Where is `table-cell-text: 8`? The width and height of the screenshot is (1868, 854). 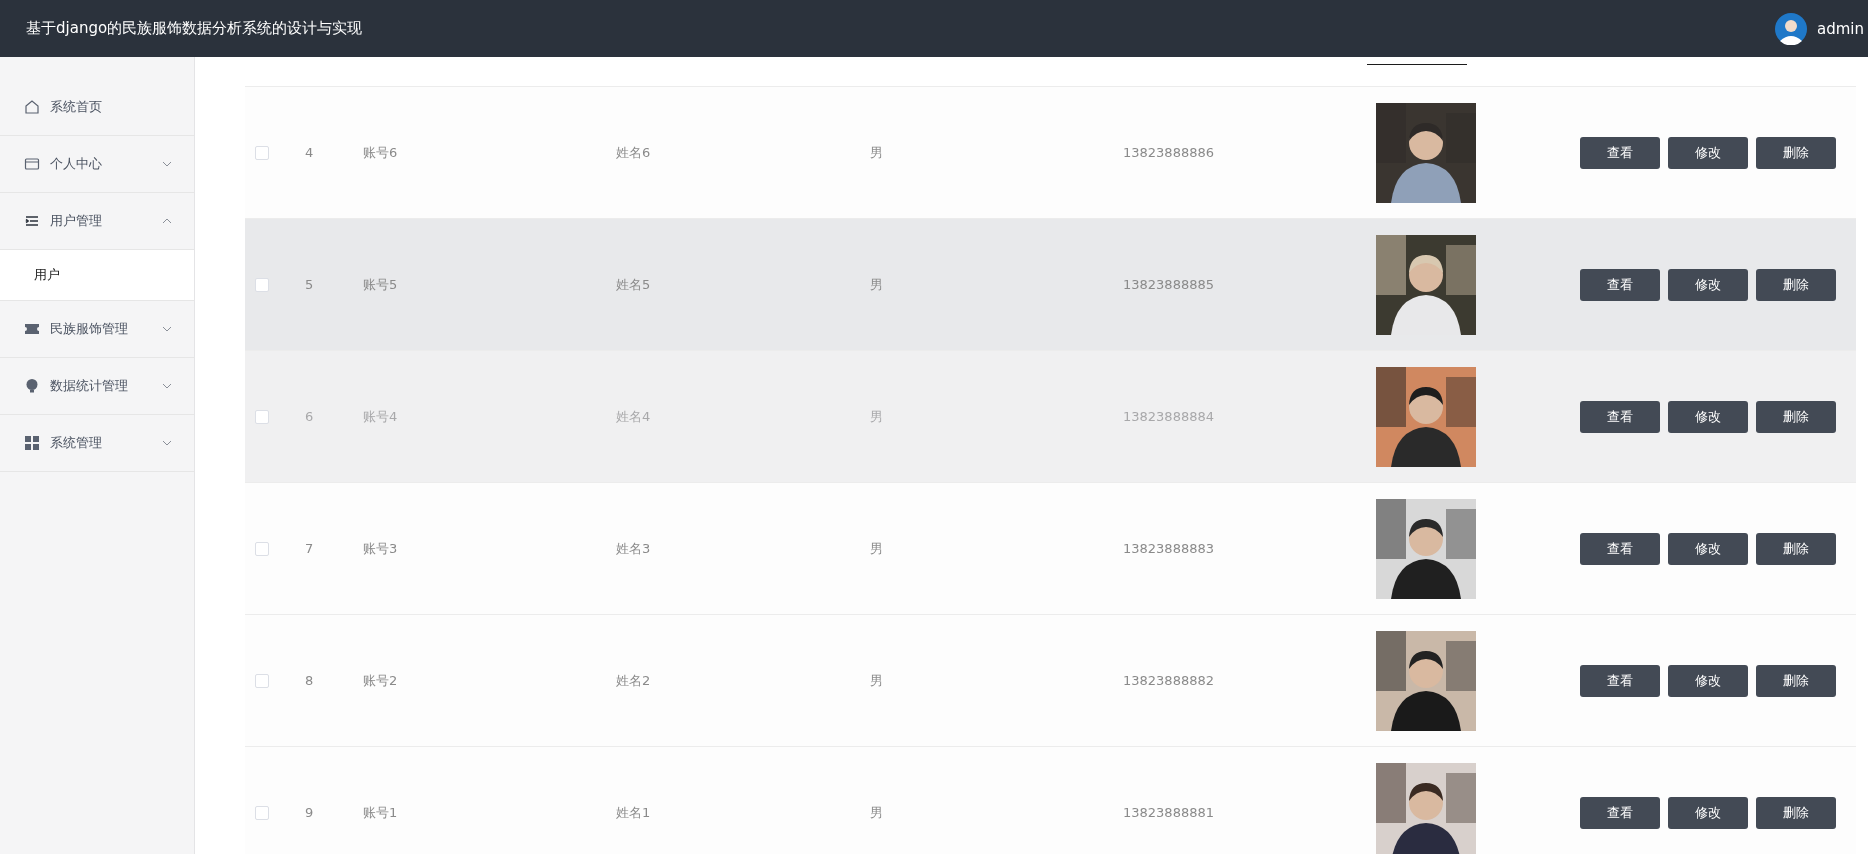 table-cell-text: 8 is located at coordinates (310, 680).